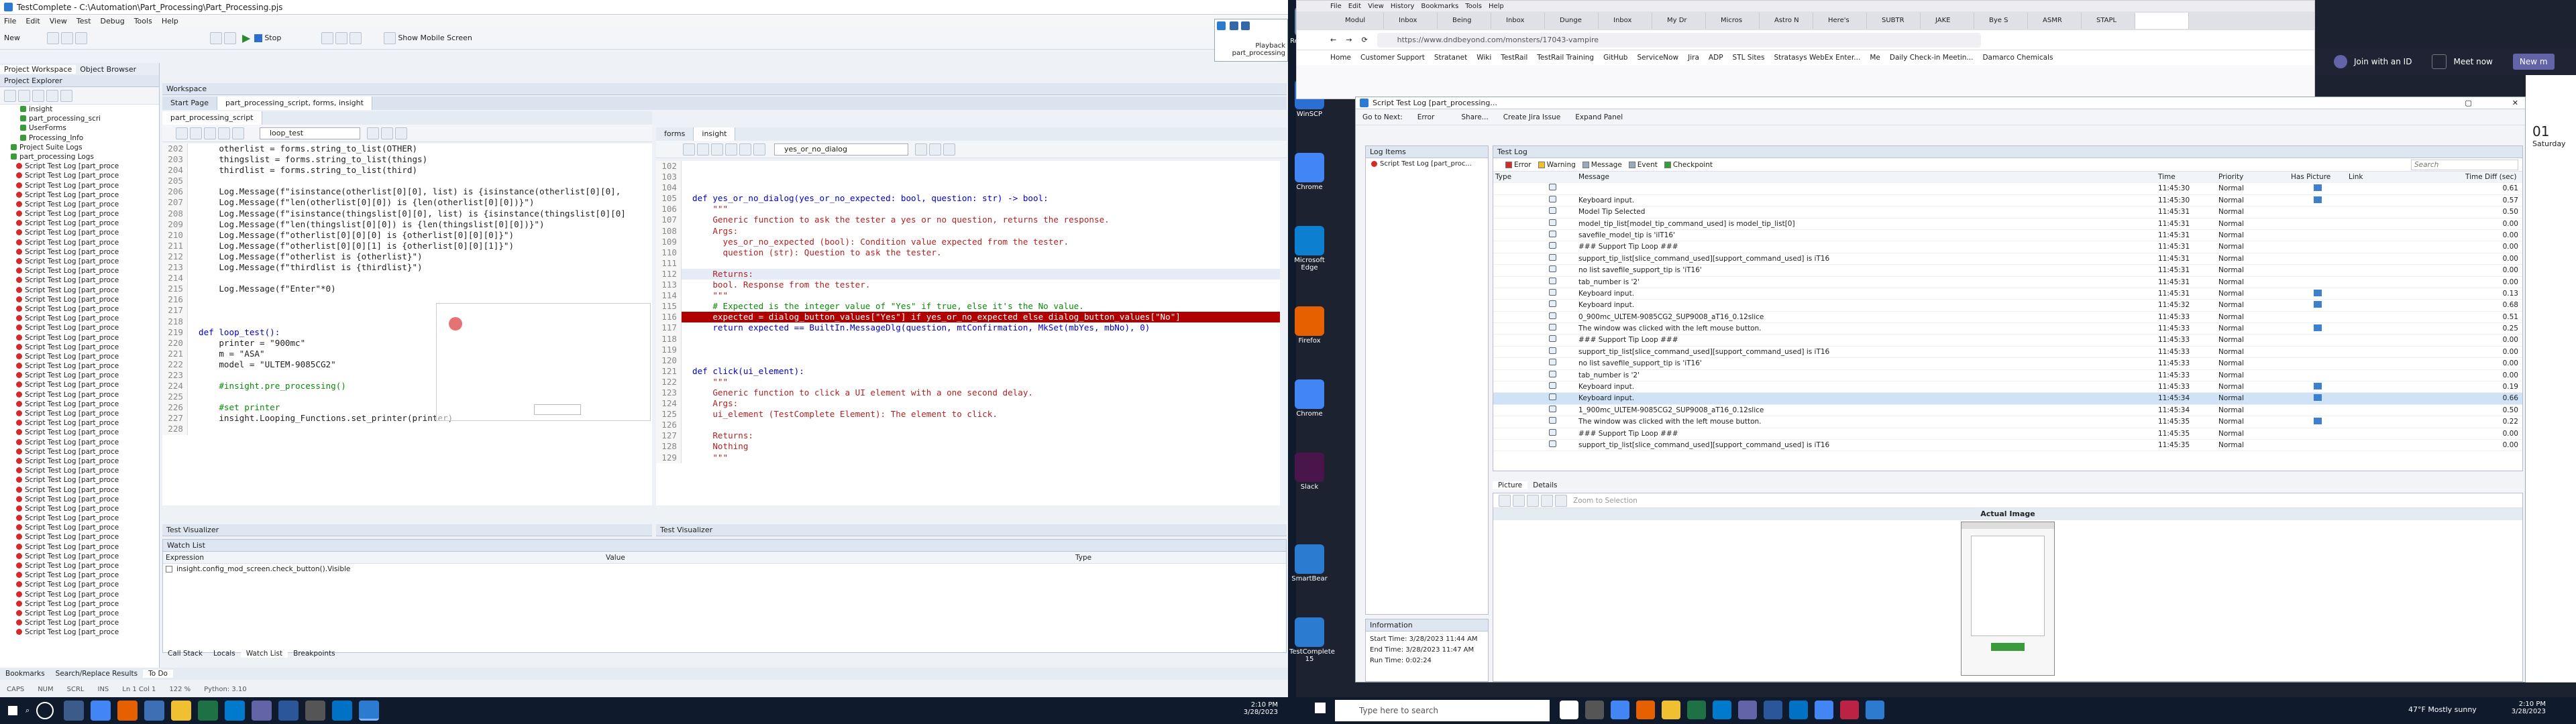 The width and height of the screenshot is (2576, 724). Describe the element at coordinates (83, 118) in the screenshot. I see `tree-item: part_processing_scri` at that location.